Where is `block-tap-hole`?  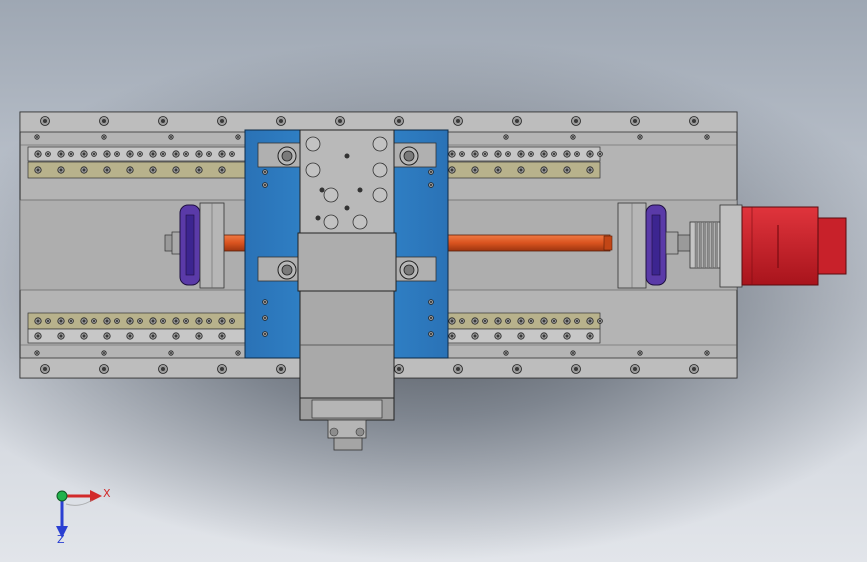
block-tap-hole is located at coordinates (360, 190).